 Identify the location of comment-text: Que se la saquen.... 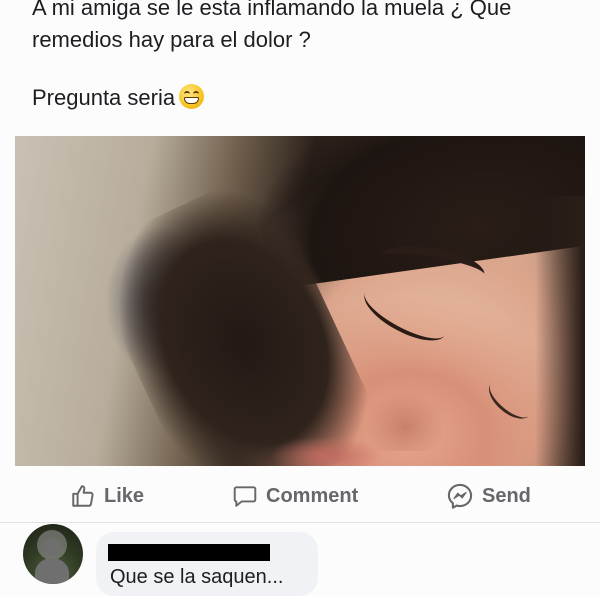
(197, 577).